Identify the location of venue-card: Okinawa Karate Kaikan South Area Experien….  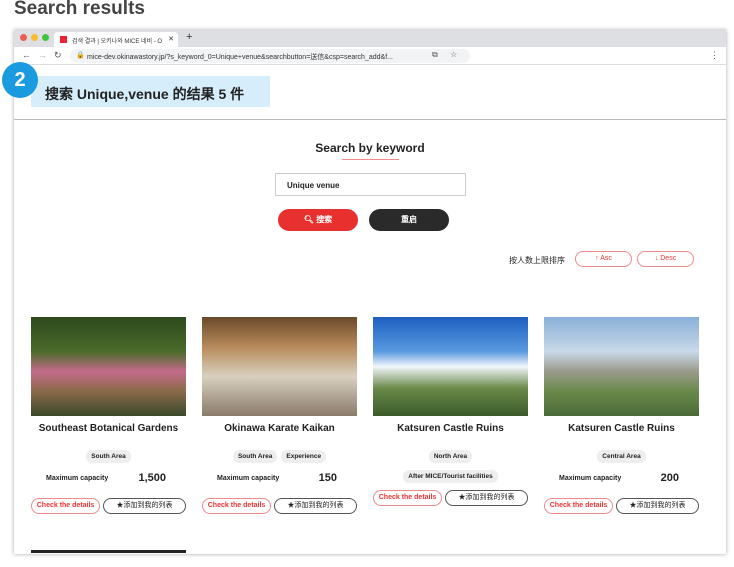
(279, 415).